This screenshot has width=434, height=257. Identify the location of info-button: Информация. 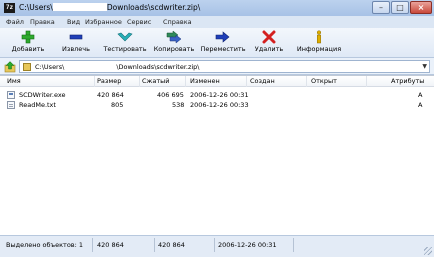
(319, 43).